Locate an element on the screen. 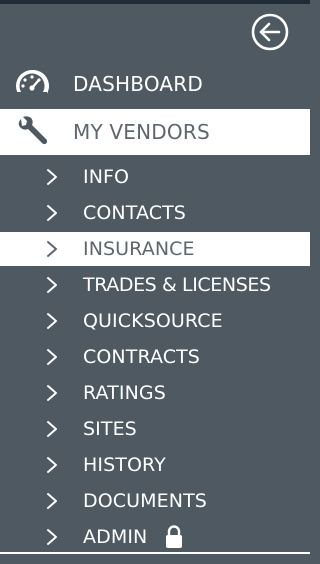  submenu-item-label: INSURANCE is located at coordinates (139, 249).